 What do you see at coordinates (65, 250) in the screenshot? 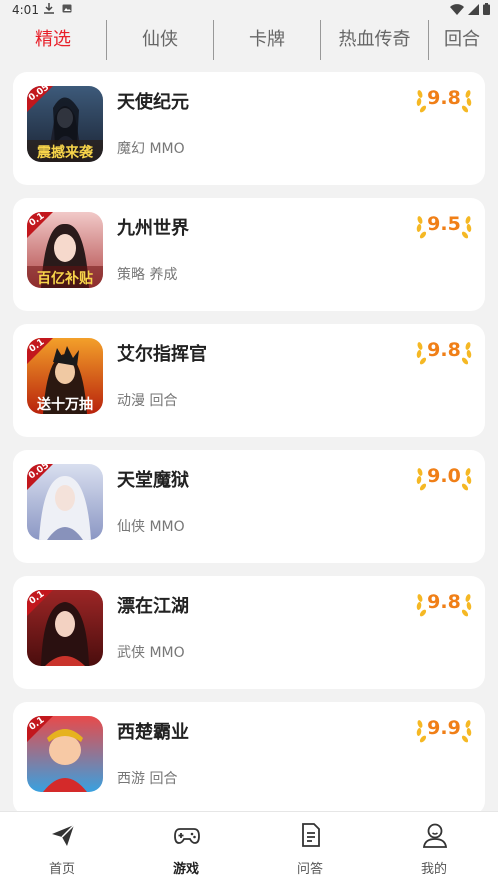
I see `game-icon-image: 0.1 百亿补贴` at bounding box center [65, 250].